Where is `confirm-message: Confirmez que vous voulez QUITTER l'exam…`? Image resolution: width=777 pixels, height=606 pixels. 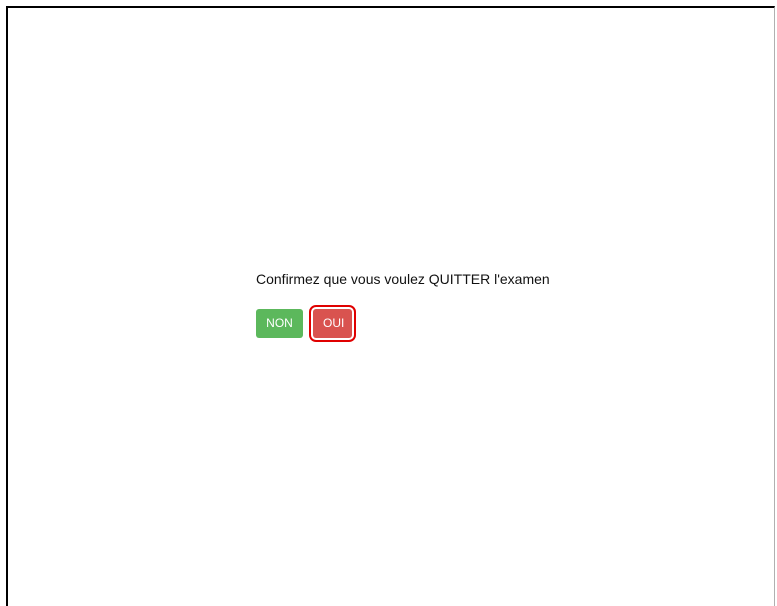 confirm-message: Confirmez que vous voulez QUITTER l'exam… is located at coordinates (403, 279).